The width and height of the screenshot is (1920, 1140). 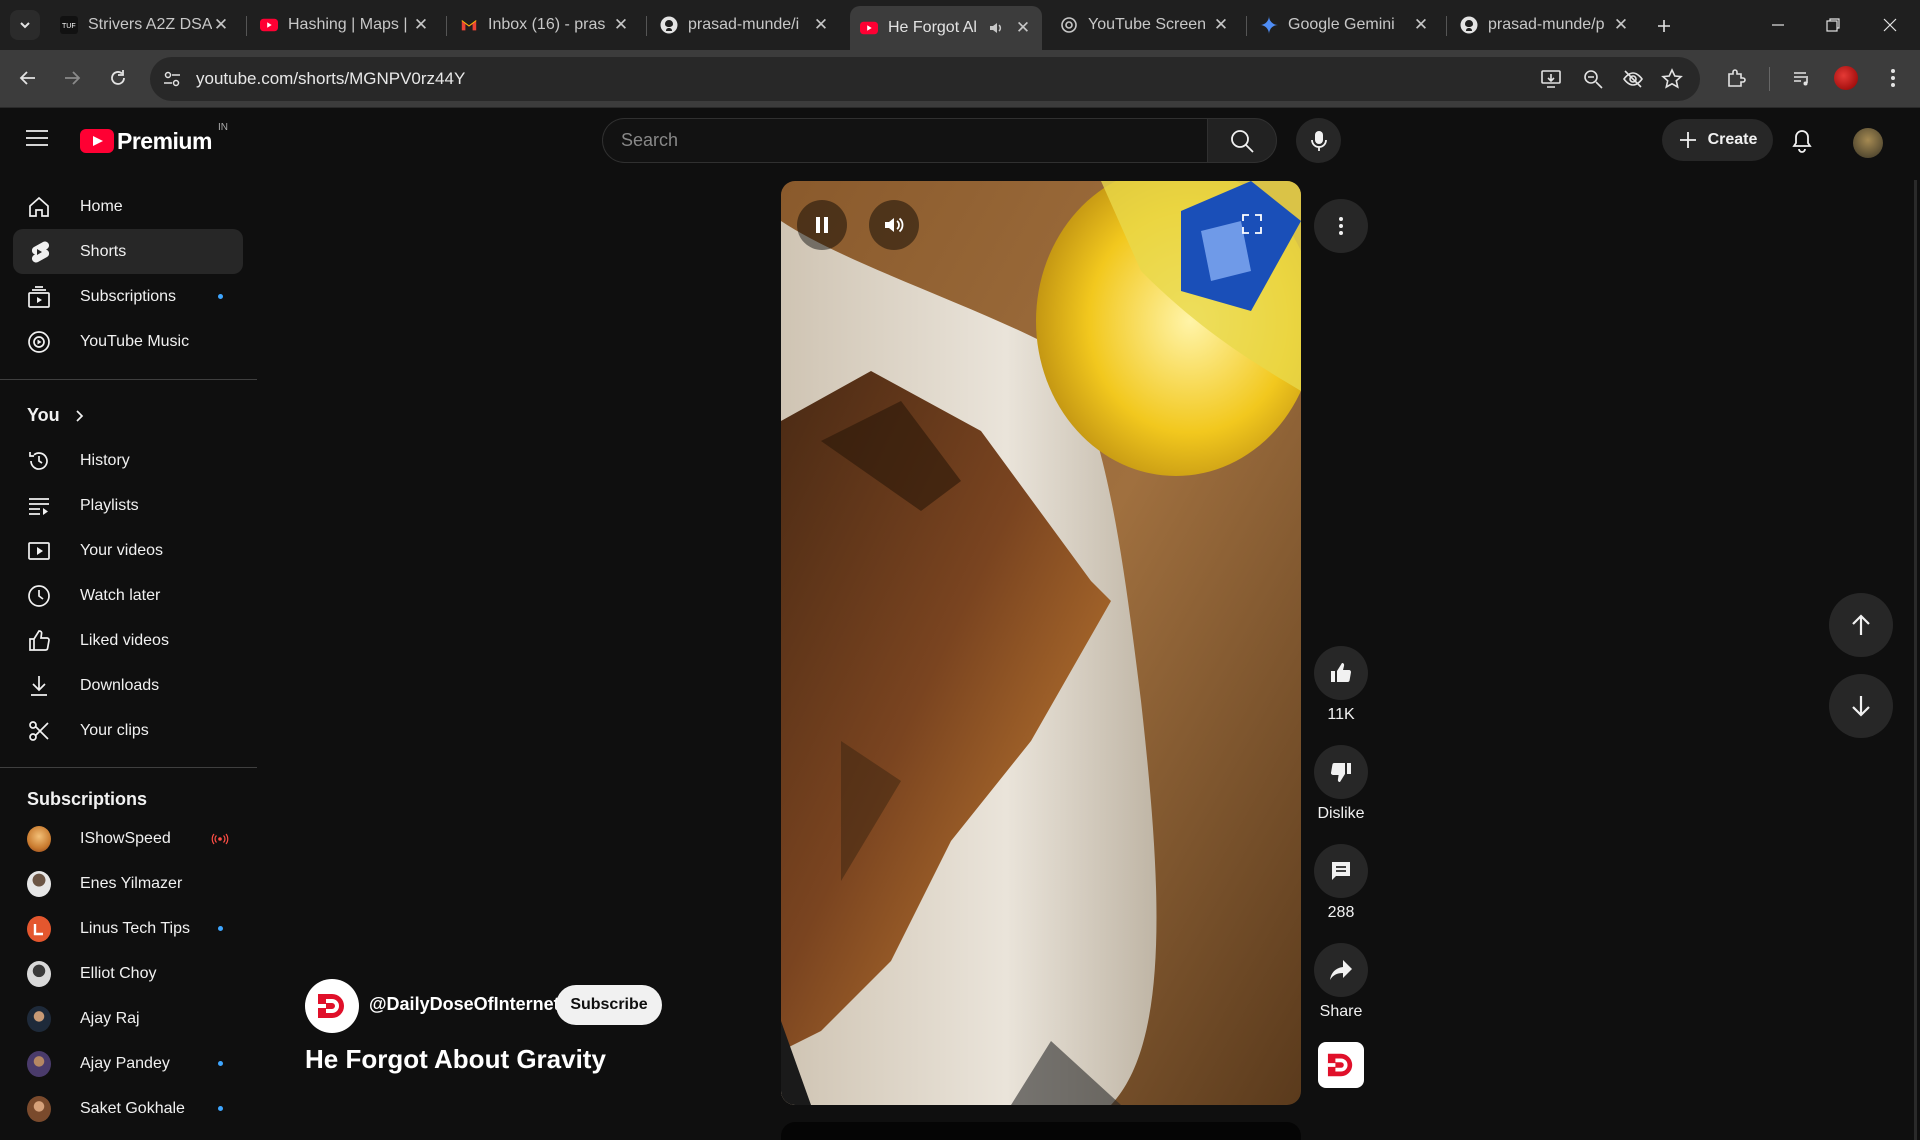 What do you see at coordinates (1833, 25) in the screenshot?
I see `restore-button` at bounding box center [1833, 25].